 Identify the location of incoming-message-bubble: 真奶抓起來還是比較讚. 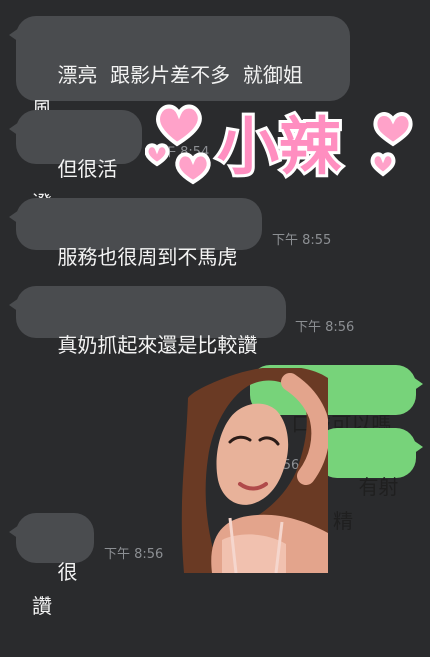
(147, 321).